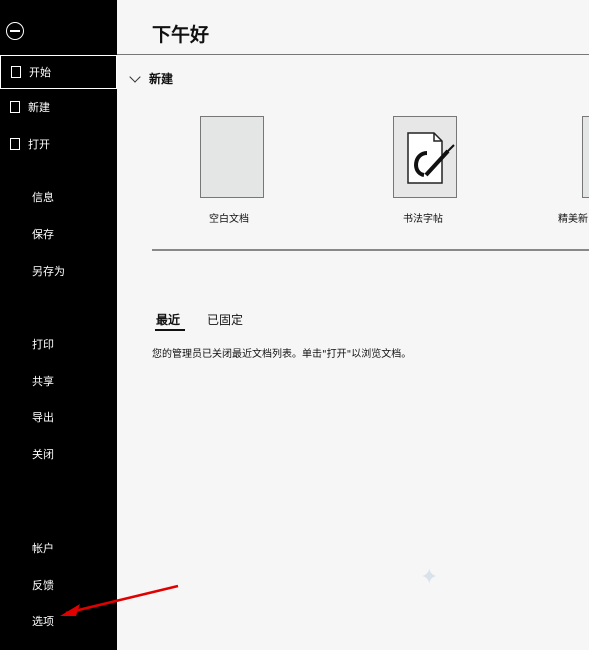 The image size is (589, 650). Describe the element at coordinates (119, 600) in the screenshot. I see `annotation-arrow-icon` at that location.